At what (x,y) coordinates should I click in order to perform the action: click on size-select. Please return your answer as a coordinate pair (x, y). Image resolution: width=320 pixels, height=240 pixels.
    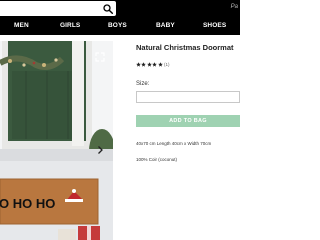
    Looking at the image, I should click on (188, 97).